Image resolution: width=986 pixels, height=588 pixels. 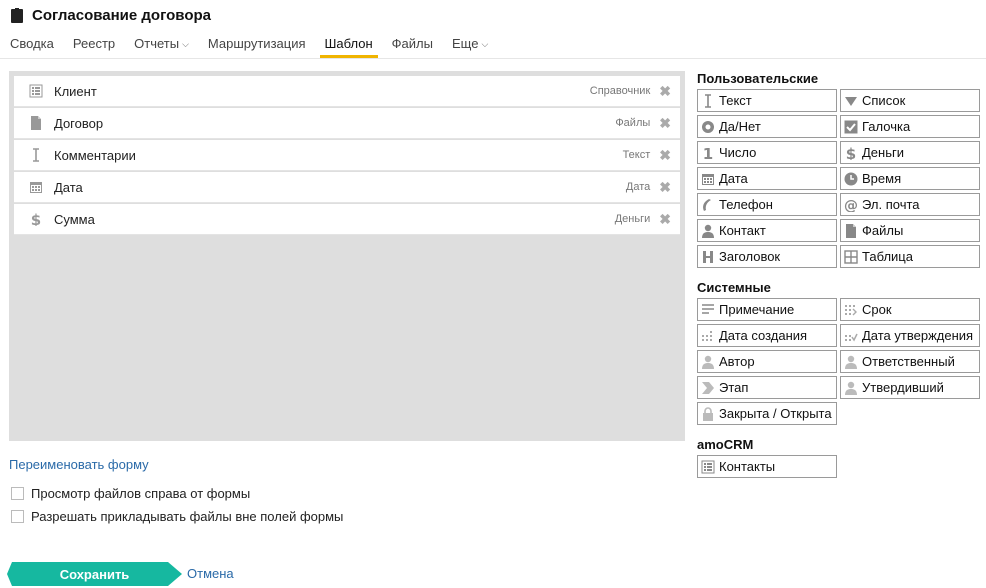 I want to click on add-list-field-button: Список, so click(x=910, y=100).